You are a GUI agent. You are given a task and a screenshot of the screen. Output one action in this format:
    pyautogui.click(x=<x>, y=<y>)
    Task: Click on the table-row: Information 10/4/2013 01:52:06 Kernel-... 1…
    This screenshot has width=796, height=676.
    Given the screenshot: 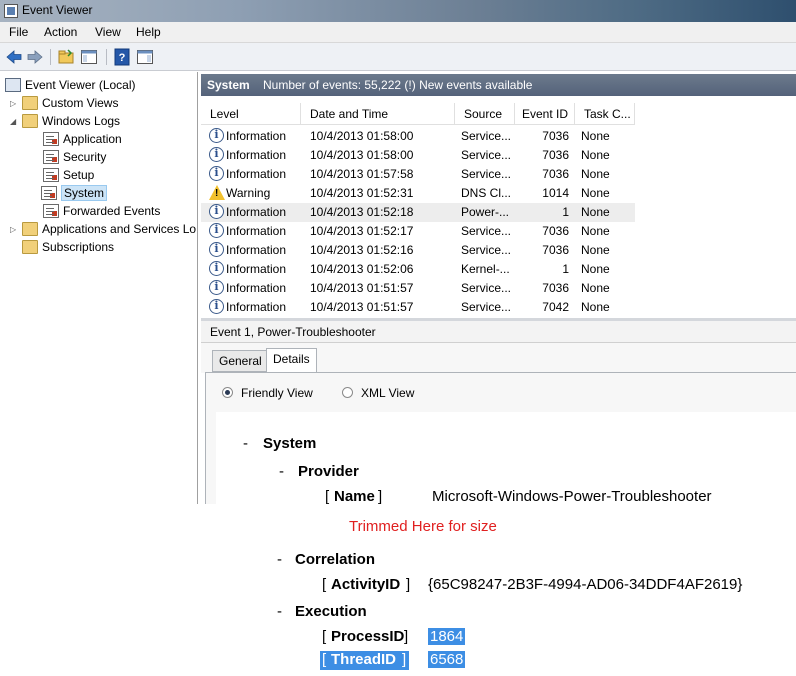 What is the action you would take?
    pyautogui.click(x=418, y=269)
    